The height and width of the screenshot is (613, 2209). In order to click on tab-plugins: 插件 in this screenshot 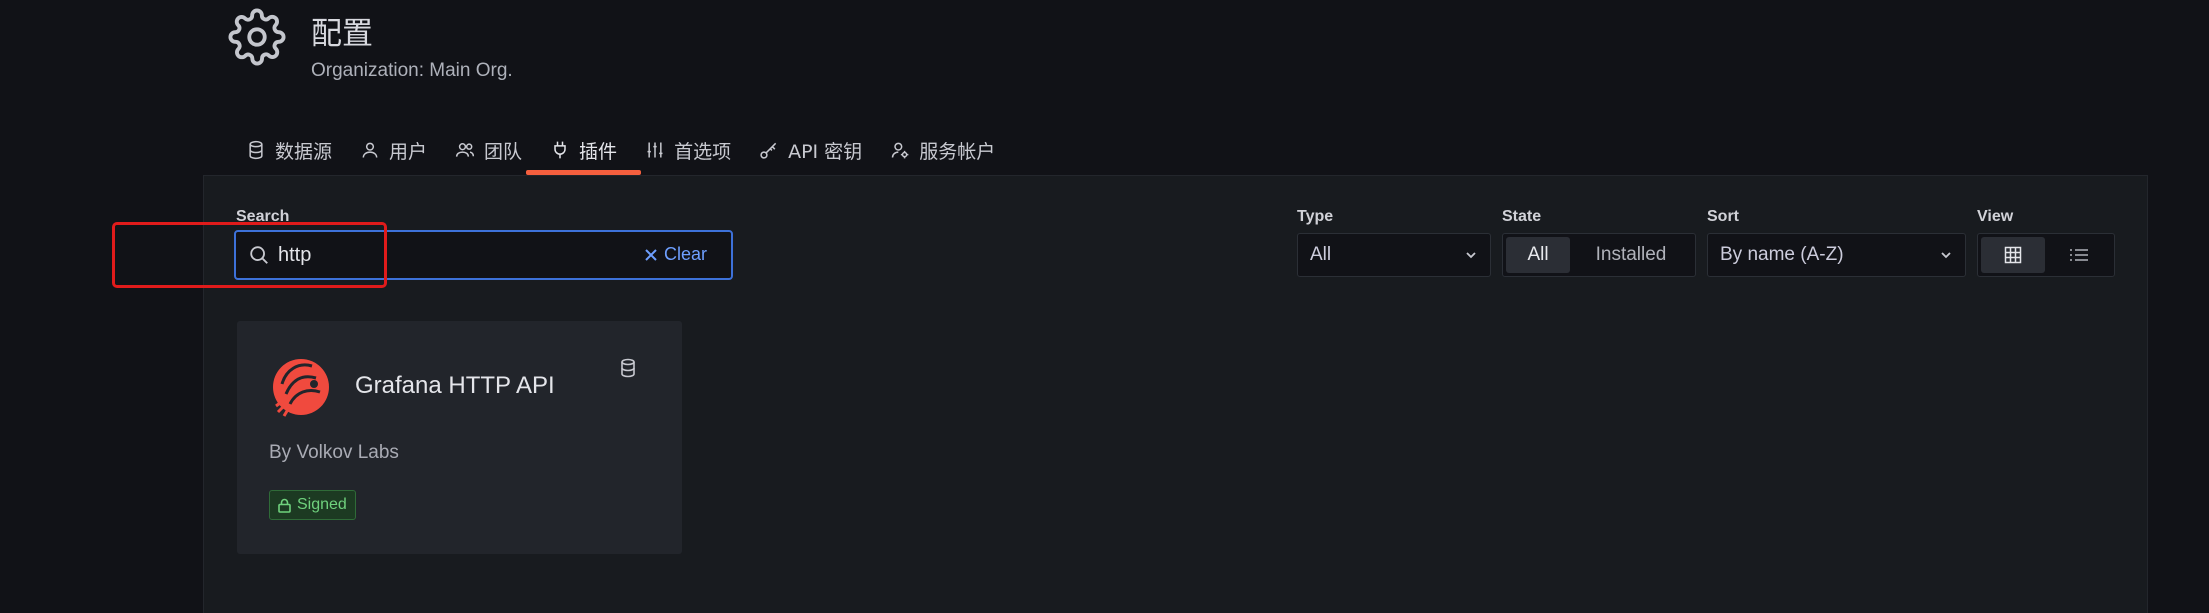, I will do `click(584, 152)`.